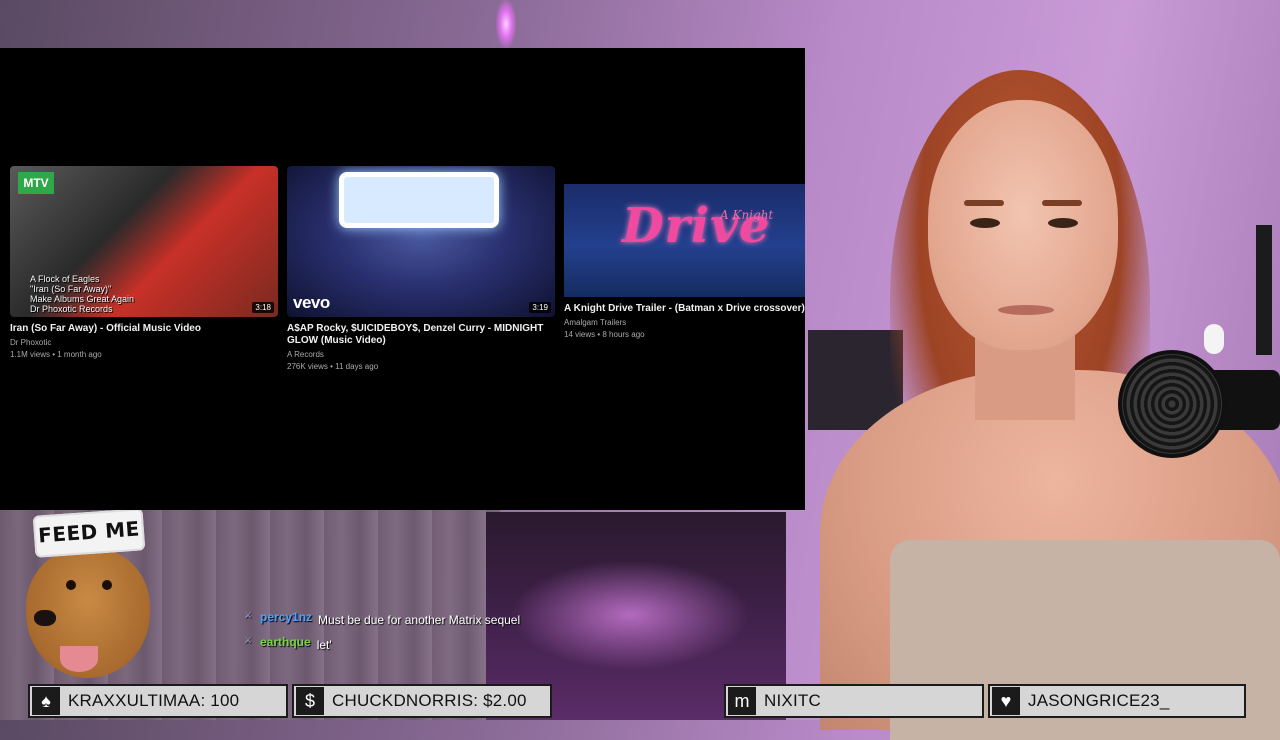 This screenshot has width=1280, height=740. Describe the element at coordinates (742, 701) in the screenshot. I see `m-icon: m` at that location.